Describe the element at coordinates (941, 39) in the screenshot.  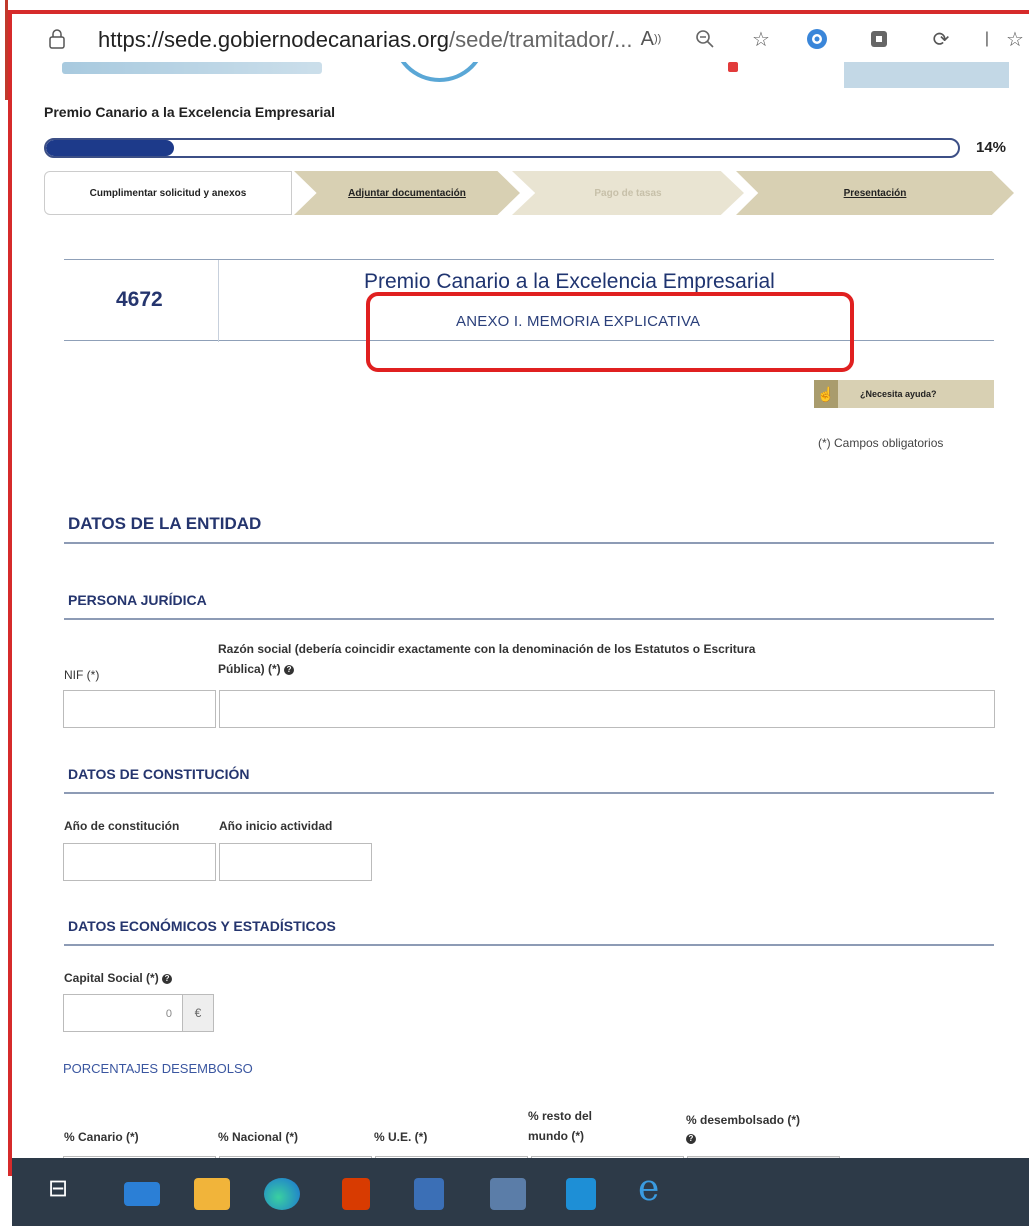
I see `extensions-puzzle-icon: ⟳` at that location.